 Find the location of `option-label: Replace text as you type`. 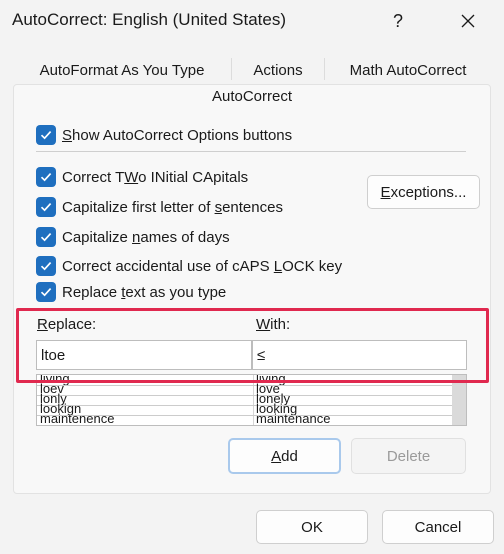

option-label: Replace text as you type is located at coordinates (144, 292).